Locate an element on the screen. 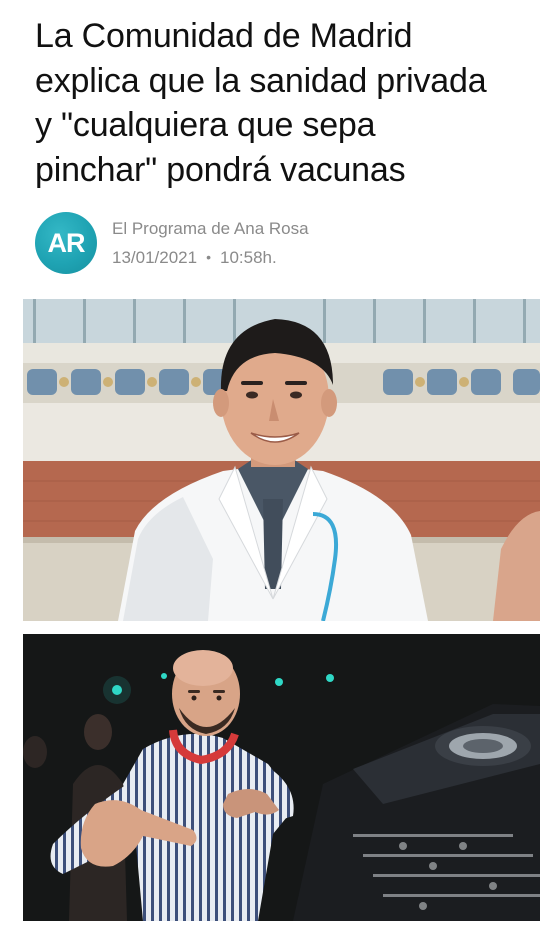 This screenshot has height=932, width=555. publish-meta: 13/01/2021 • 10:58h. is located at coordinates (194, 258).